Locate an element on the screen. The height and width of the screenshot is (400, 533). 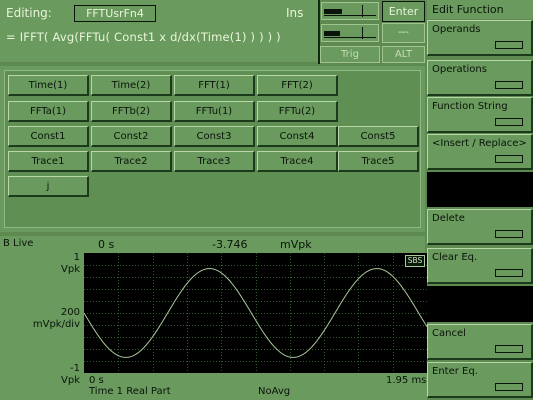
enter-button: Enter is located at coordinates (403, 11).